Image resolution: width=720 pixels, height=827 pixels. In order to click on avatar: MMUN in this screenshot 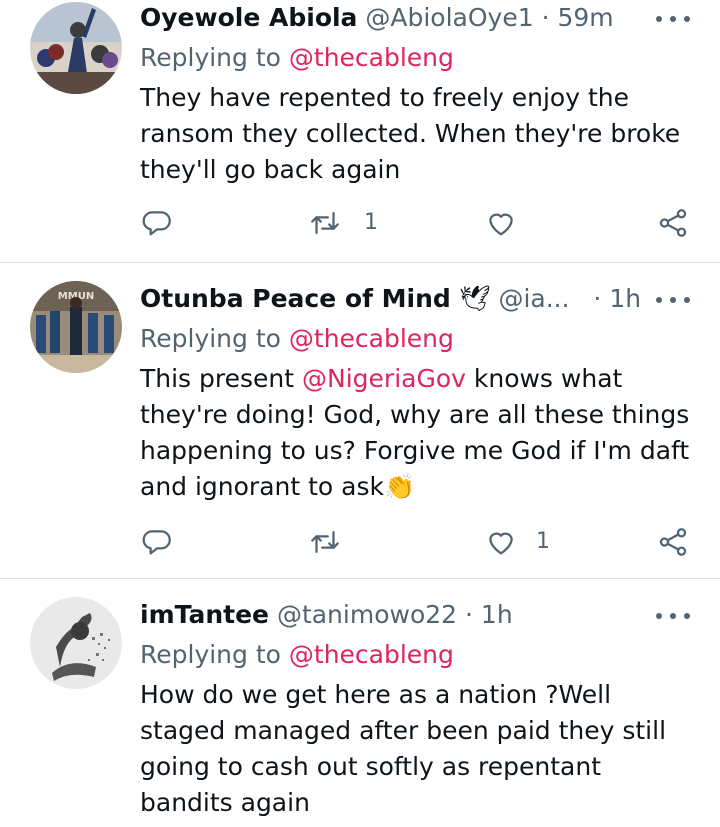, I will do `click(76, 327)`.